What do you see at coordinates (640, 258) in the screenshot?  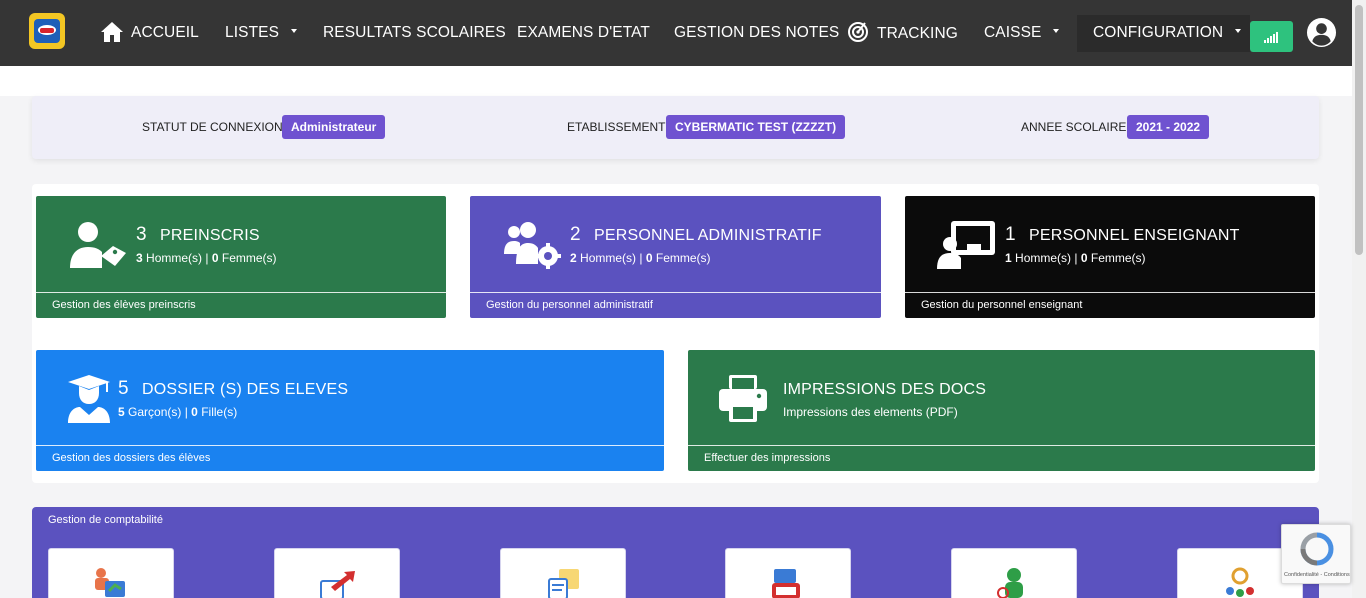 I see `card-gender-stats: 2 Homme(s) | 0 Femme(s)` at bounding box center [640, 258].